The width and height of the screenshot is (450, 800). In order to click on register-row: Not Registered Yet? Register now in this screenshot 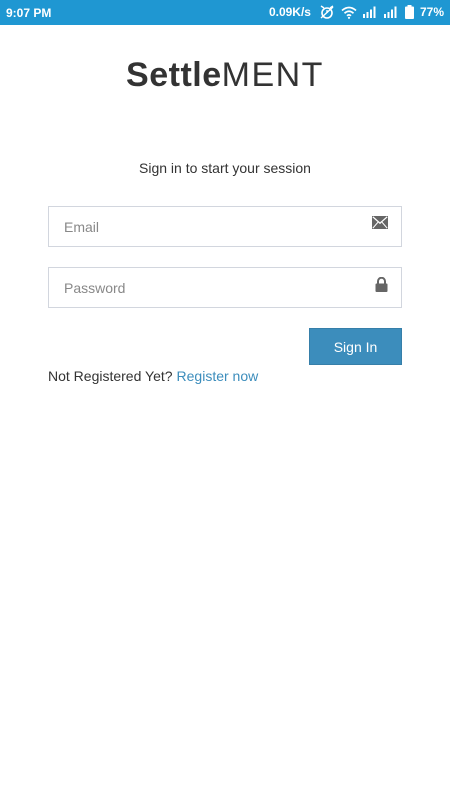, I will do `click(153, 376)`.